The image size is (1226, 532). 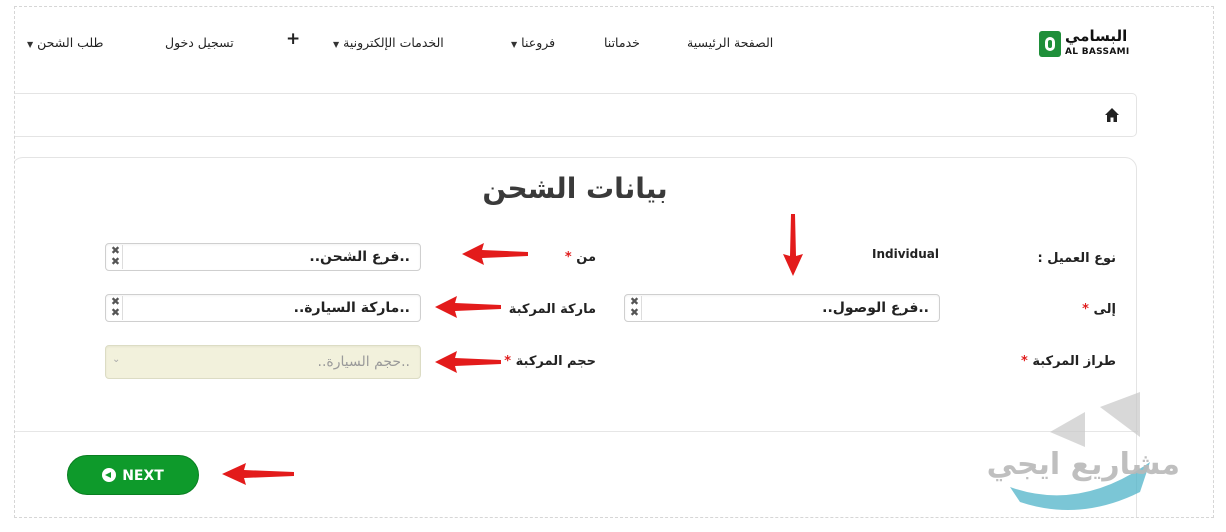 I want to click on brand-label: ماركة المركبة, so click(x=552, y=309).